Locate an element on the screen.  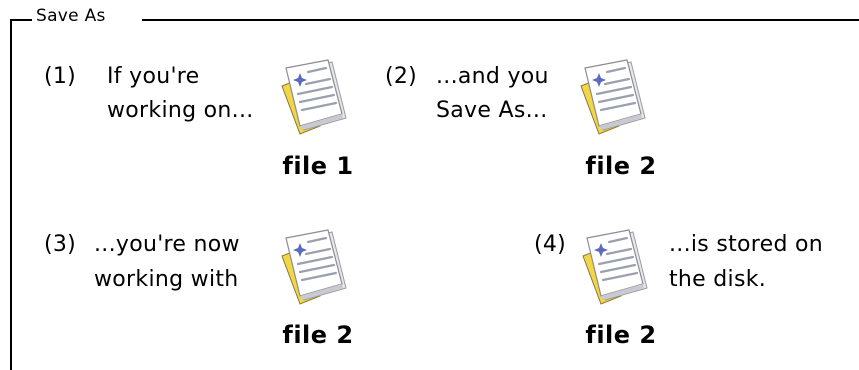
step-2-number: (2) is located at coordinates (401, 76).